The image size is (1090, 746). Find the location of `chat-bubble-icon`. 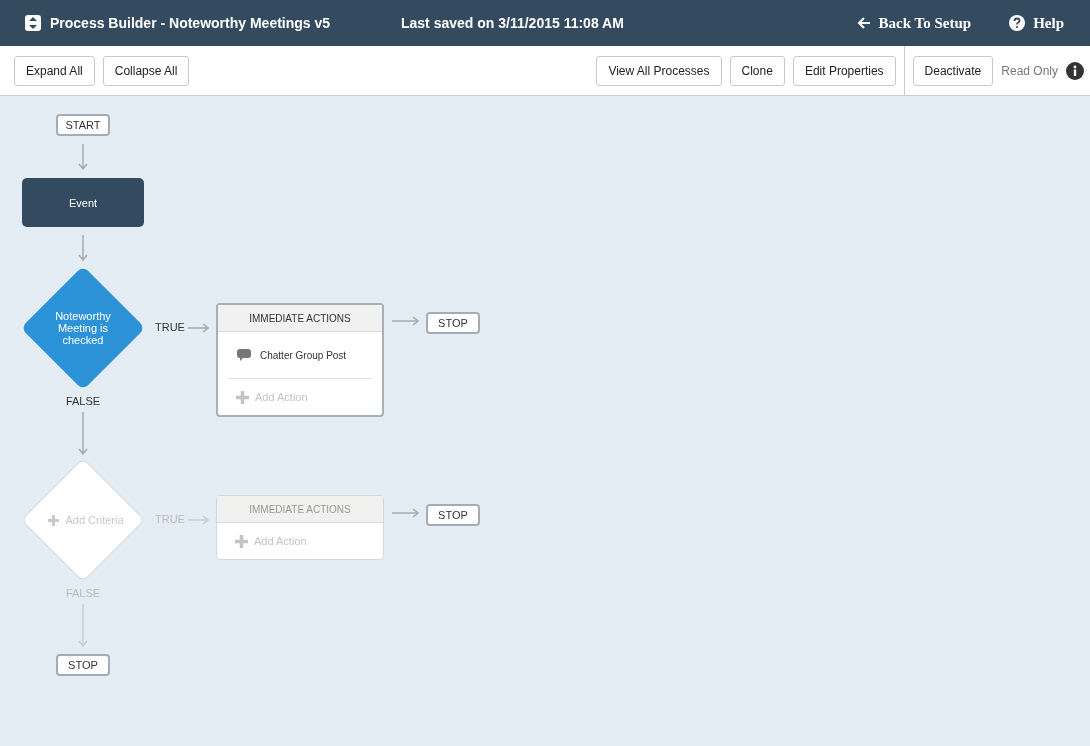

chat-bubble-icon is located at coordinates (244, 355).